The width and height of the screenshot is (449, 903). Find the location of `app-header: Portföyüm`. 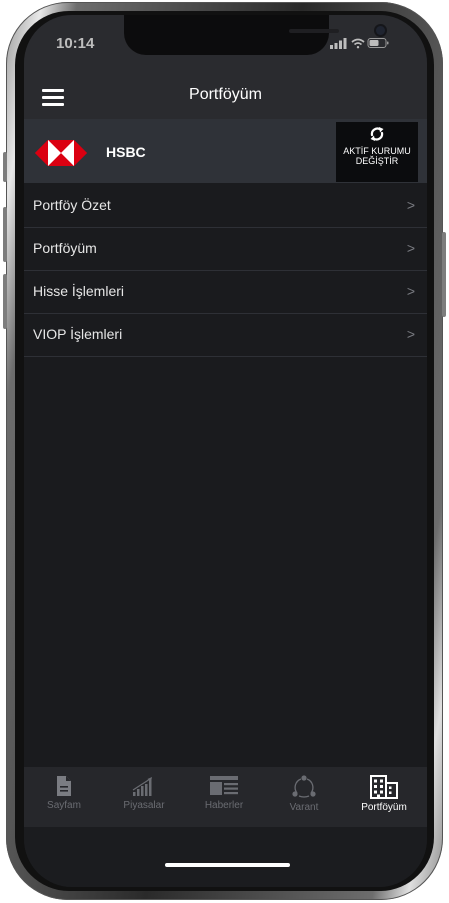

app-header: Portföyüm is located at coordinates (225, 97).